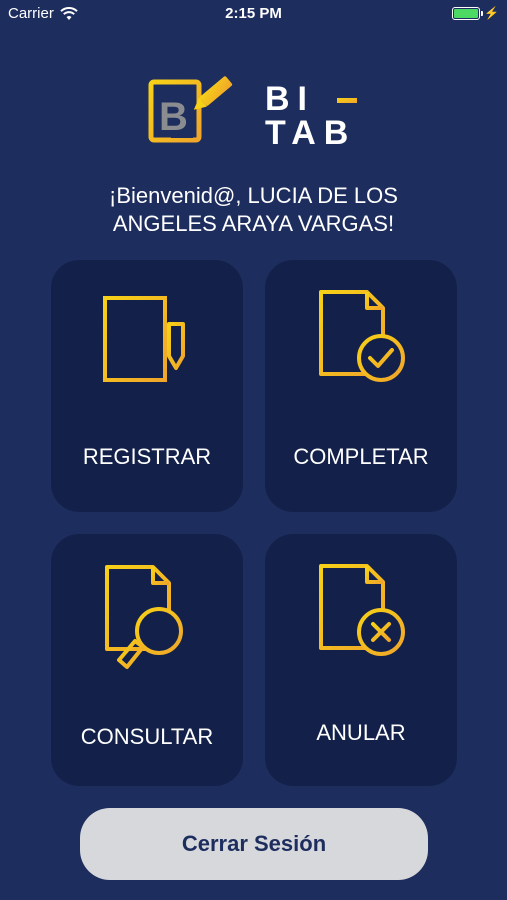 Image resolution: width=507 pixels, height=900 pixels. Describe the element at coordinates (362, 336) in the screenshot. I see `document-check-icon` at that location.